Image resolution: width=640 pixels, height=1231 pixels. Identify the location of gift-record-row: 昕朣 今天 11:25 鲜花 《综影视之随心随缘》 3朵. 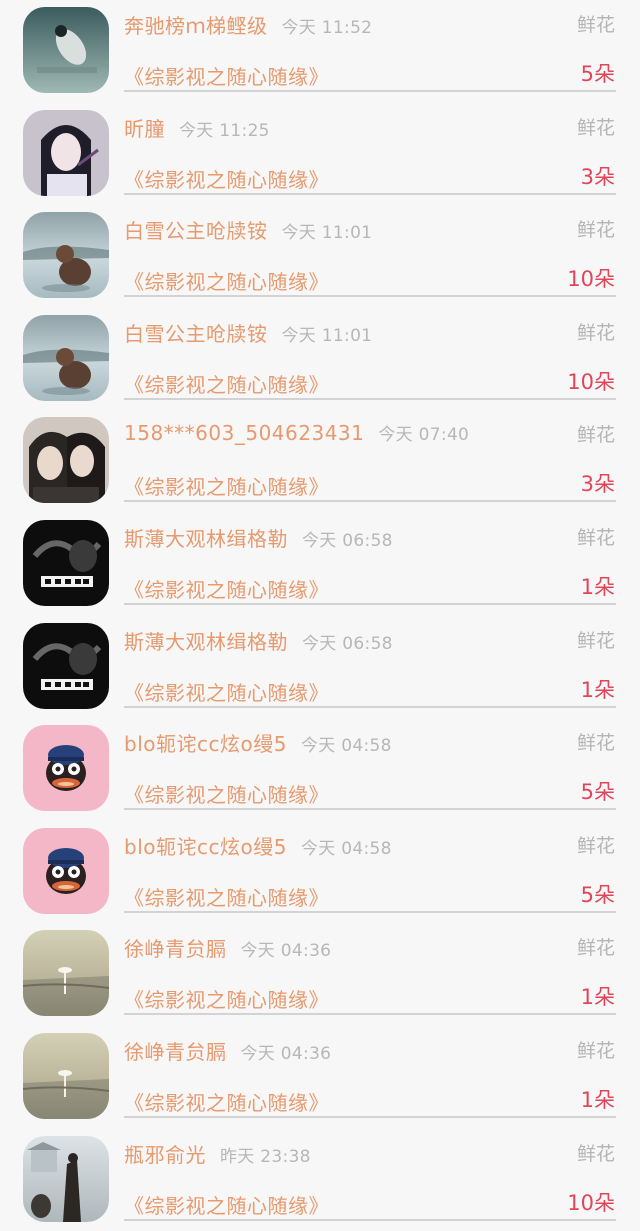
(320, 154).